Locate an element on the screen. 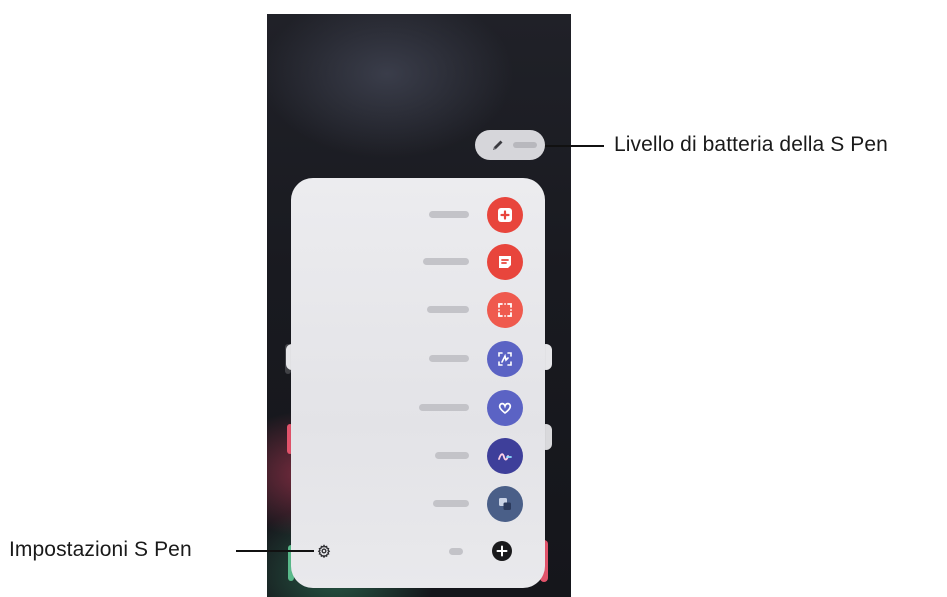 The image size is (947, 597). live-messages-icon is located at coordinates (505, 408).